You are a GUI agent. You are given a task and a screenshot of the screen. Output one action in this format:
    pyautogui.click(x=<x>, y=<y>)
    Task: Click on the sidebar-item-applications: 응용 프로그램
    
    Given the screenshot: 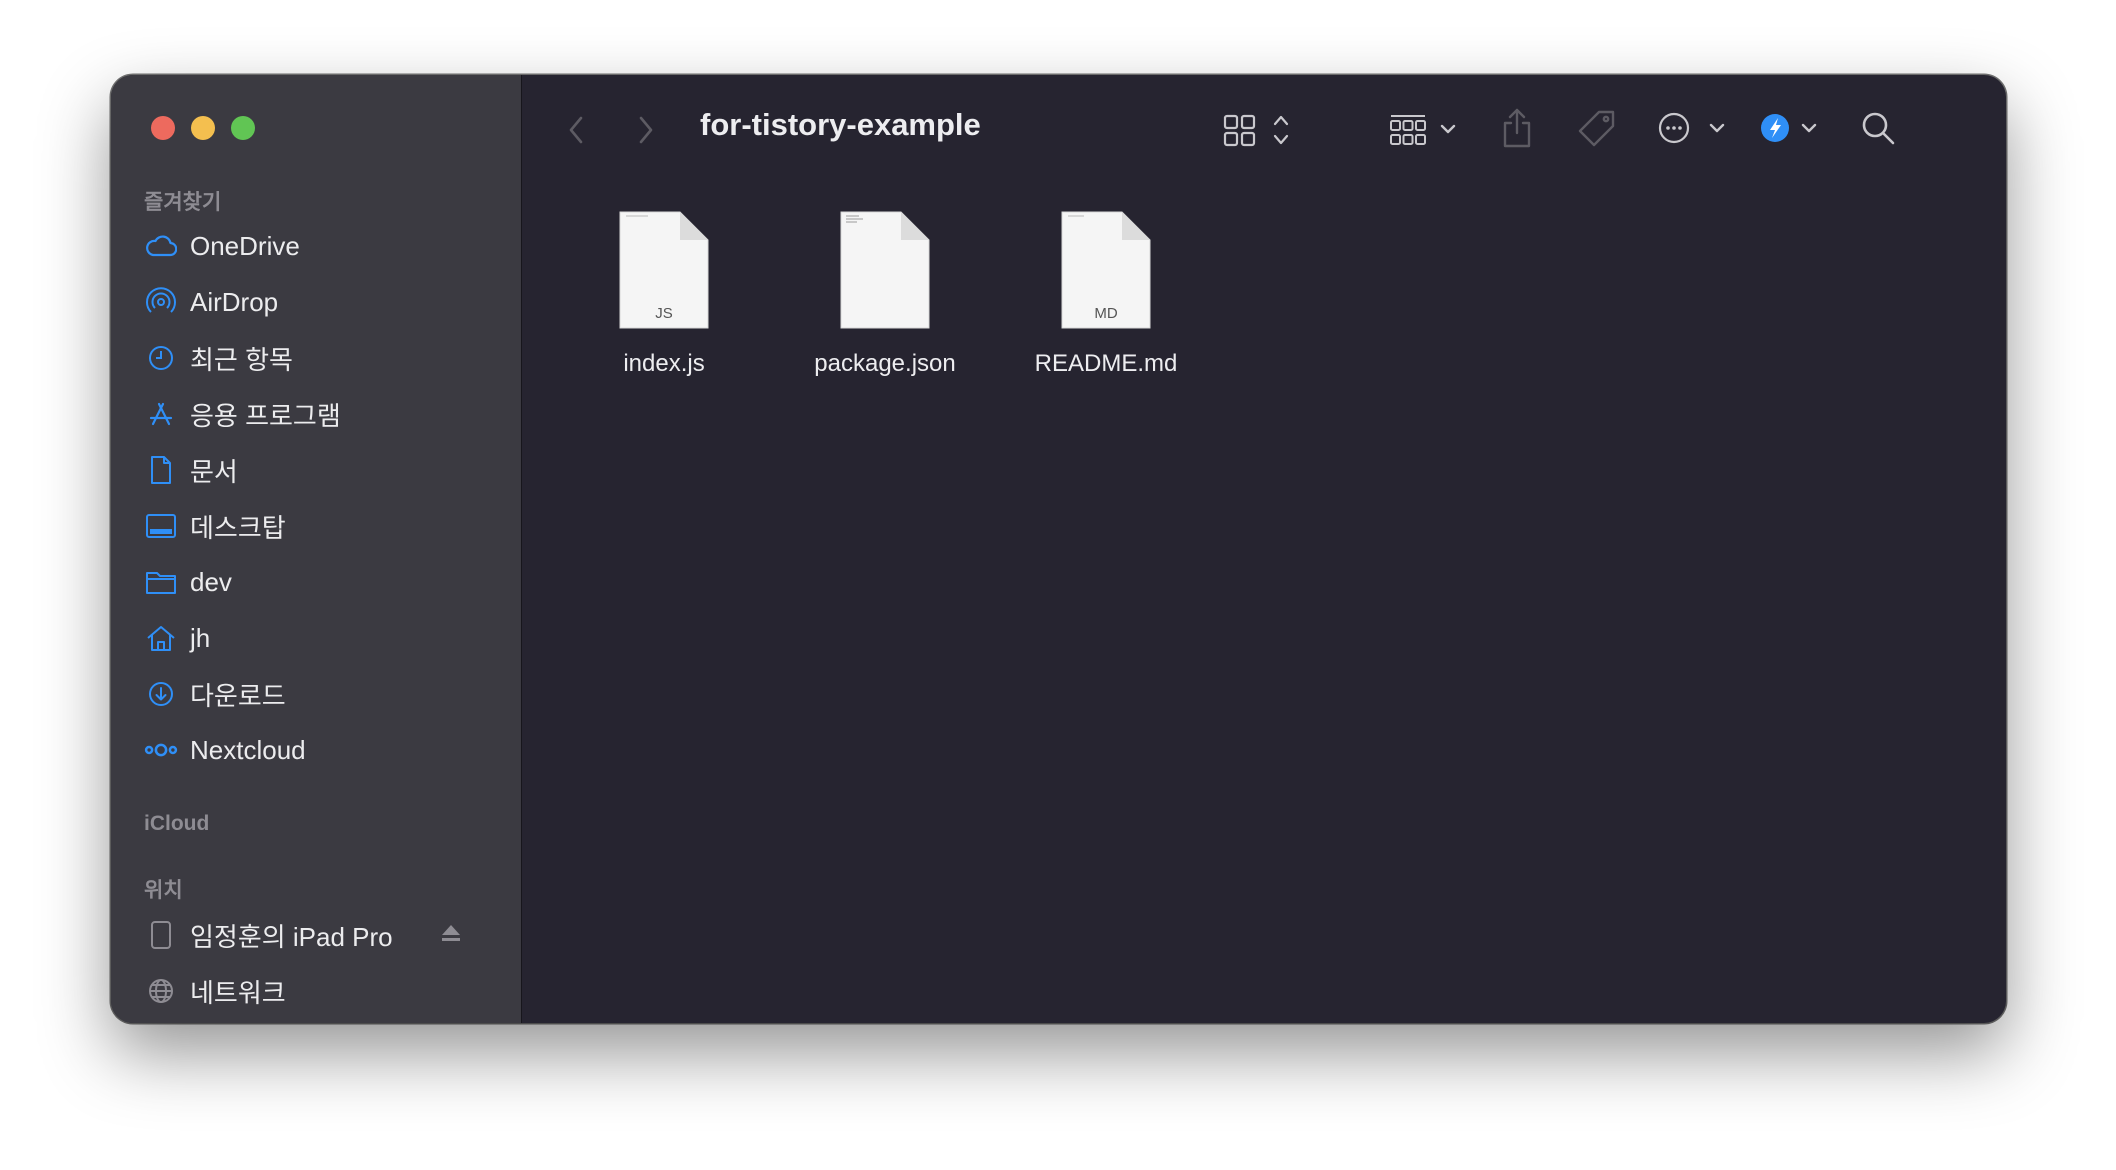 What is the action you would take?
    pyautogui.click(x=319, y=414)
    